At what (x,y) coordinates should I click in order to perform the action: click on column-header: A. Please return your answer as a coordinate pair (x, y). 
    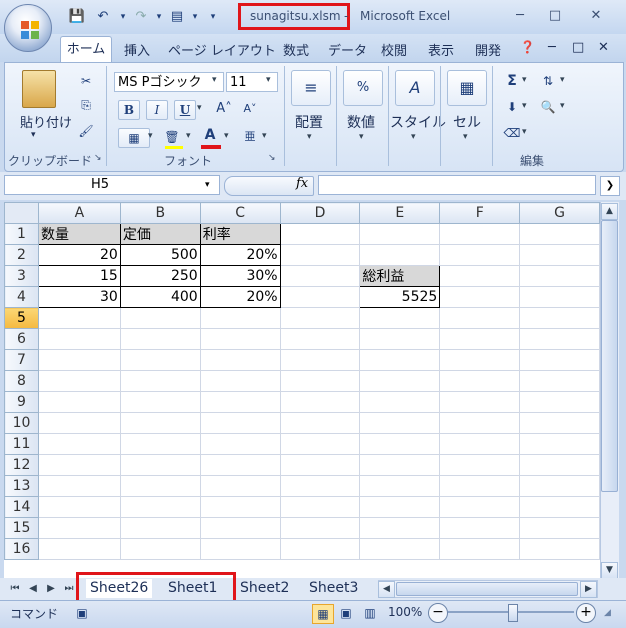
    Looking at the image, I should click on (79, 213).